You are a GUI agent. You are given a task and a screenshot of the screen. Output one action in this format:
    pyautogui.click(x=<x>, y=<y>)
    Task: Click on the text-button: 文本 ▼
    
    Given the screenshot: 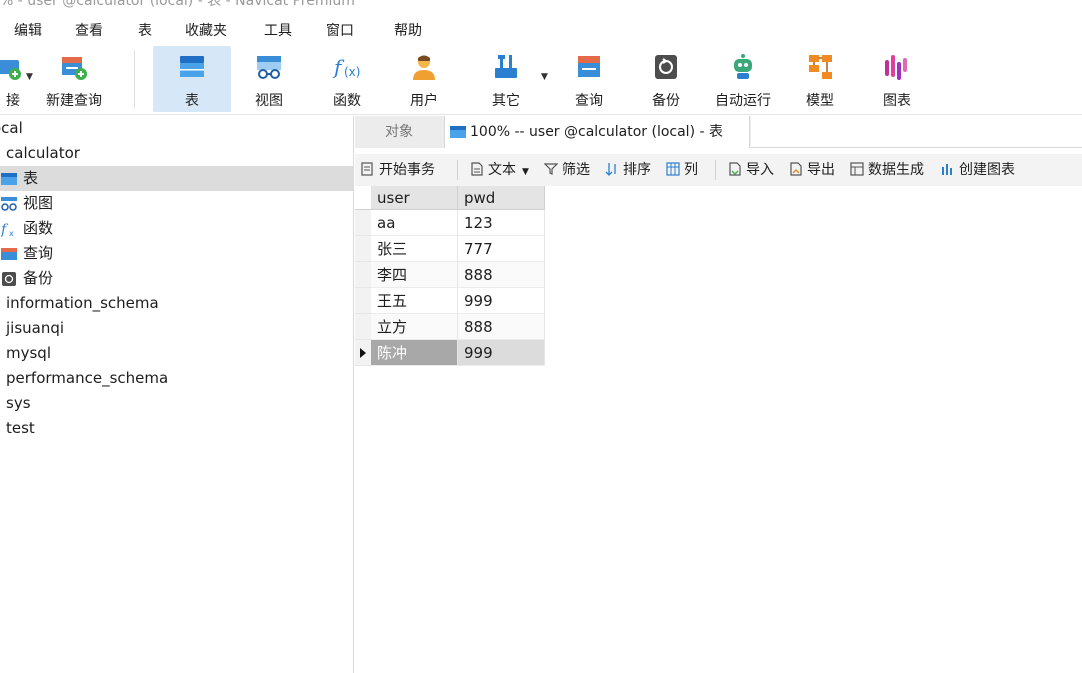 What is the action you would take?
    pyautogui.click(x=499, y=170)
    